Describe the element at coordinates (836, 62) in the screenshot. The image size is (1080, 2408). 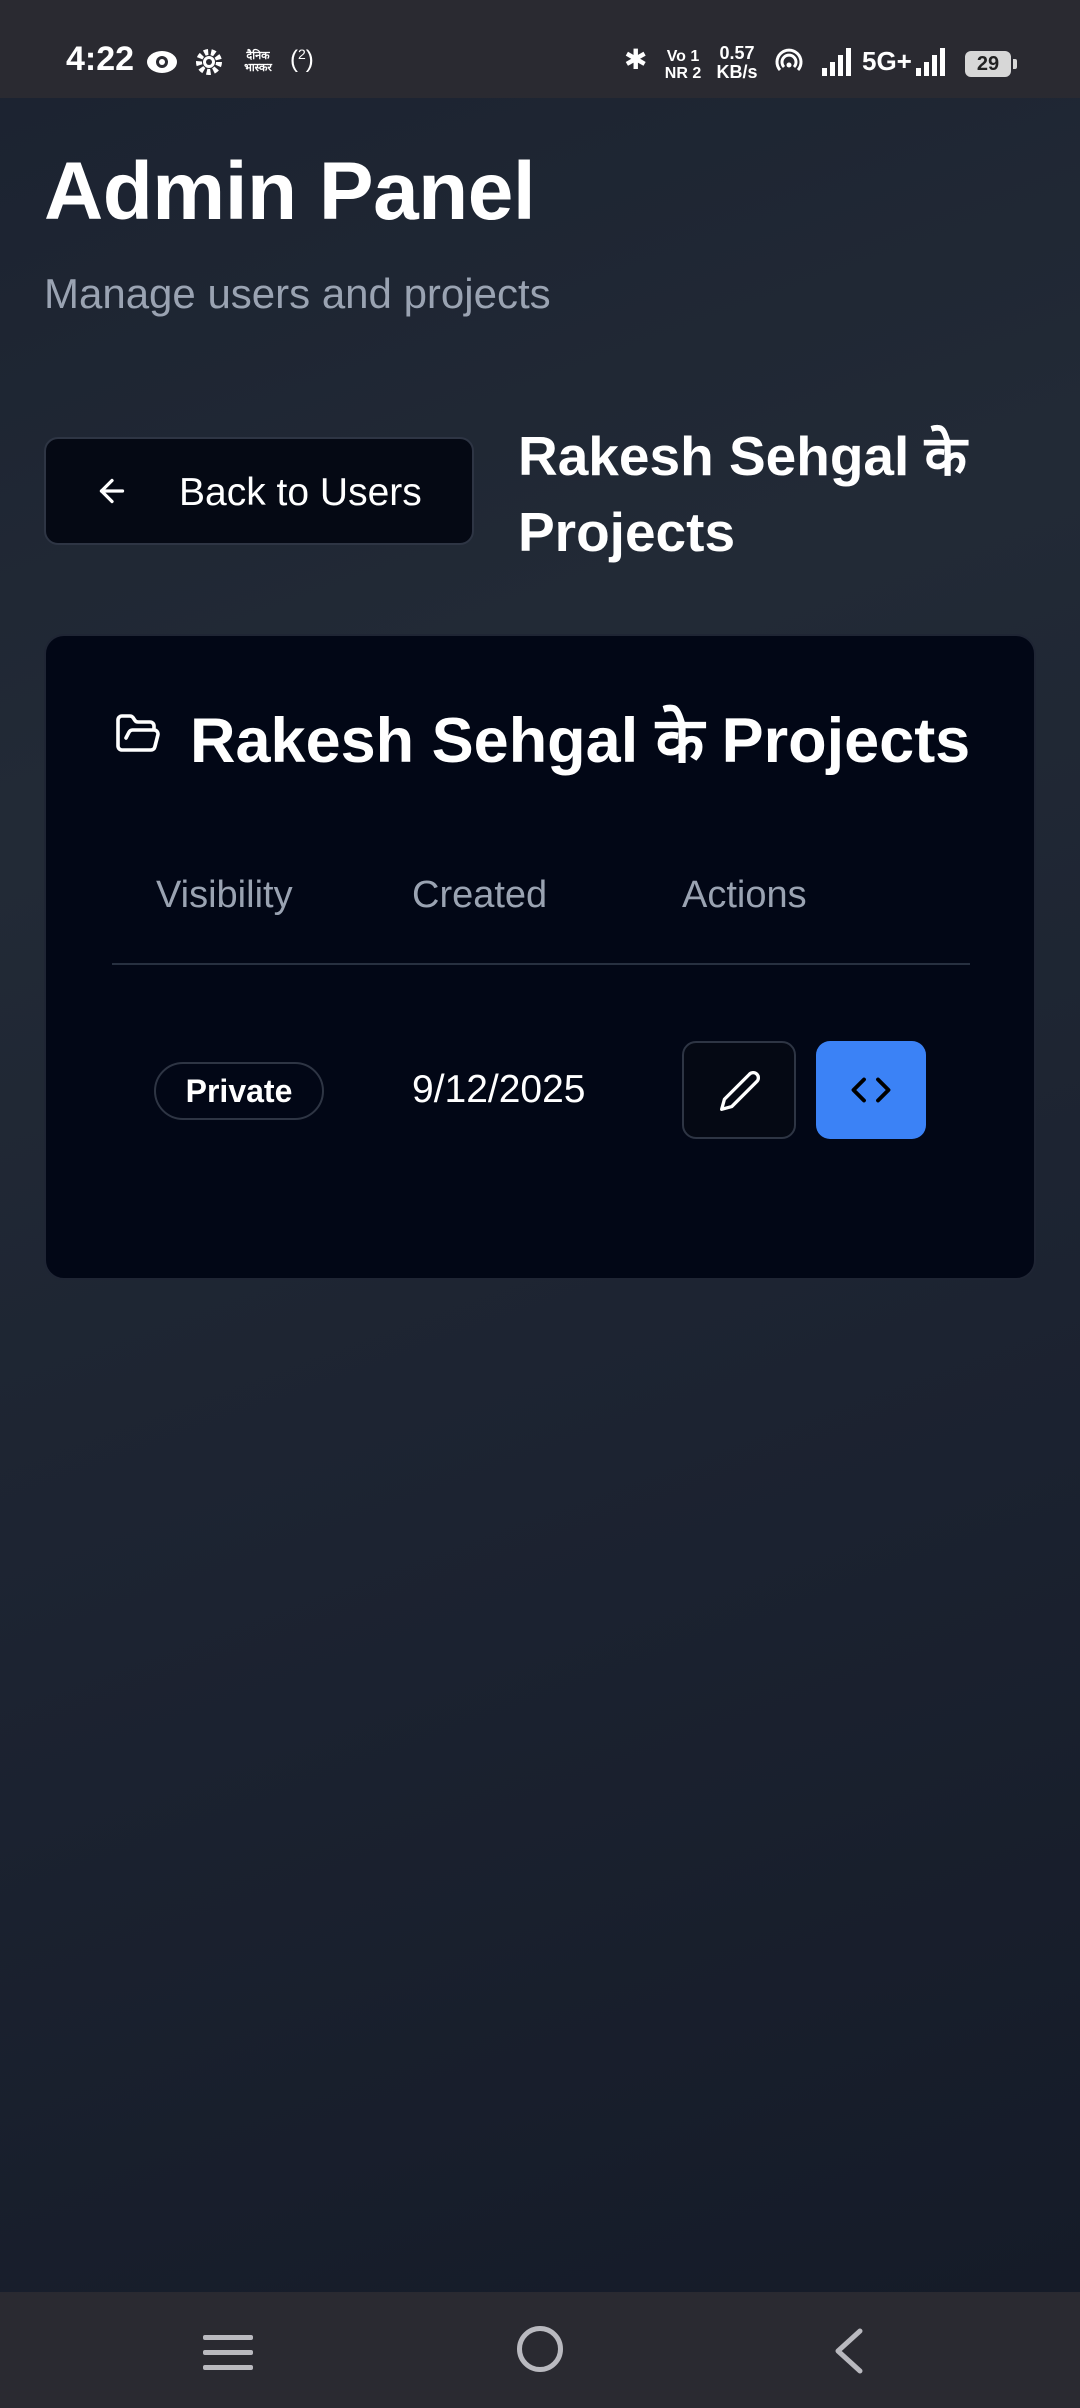
I see `signal-icon` at that location.